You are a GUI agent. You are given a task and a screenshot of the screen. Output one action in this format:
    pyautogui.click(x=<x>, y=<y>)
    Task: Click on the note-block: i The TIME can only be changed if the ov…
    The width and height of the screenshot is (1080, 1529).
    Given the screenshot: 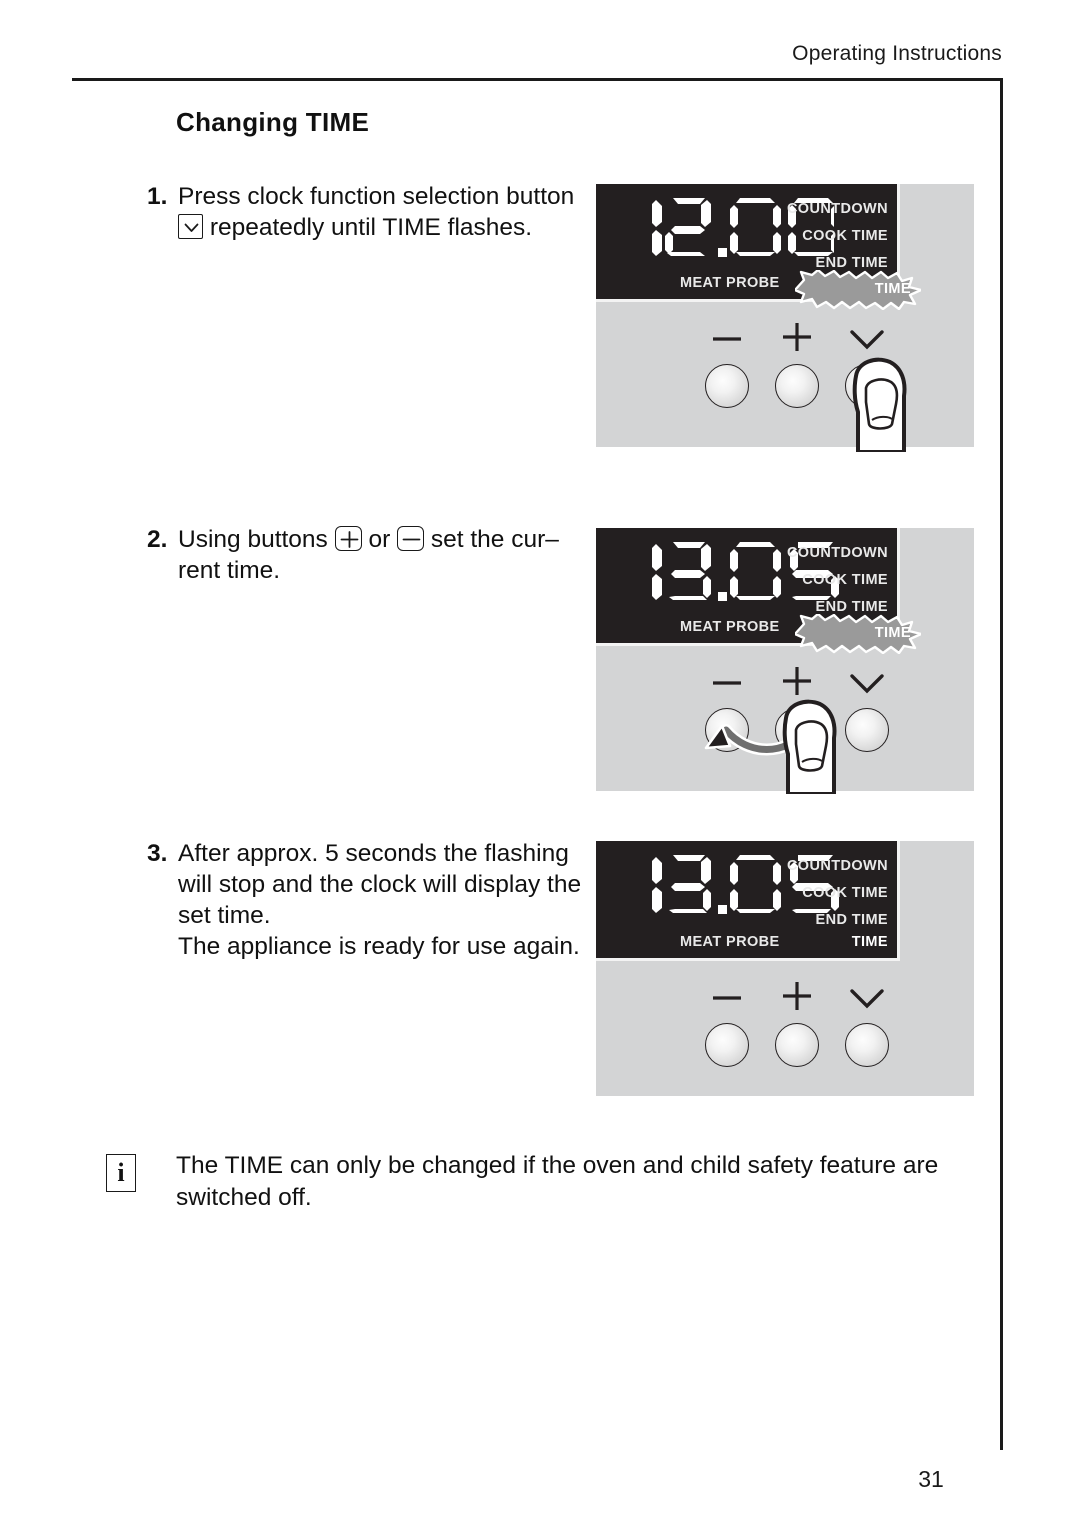 What is the action you would take?
    pyautogui.click(x=551, y=1182)
    